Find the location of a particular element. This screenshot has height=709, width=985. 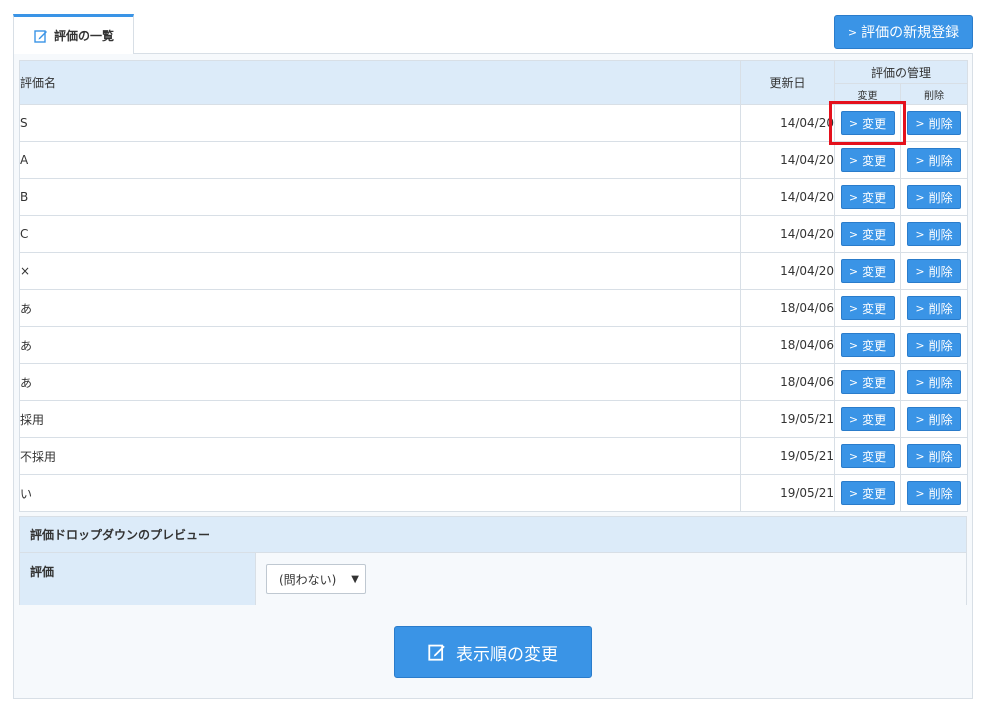

new-rating-button: > 評価の新規登録 is located at coordinates (903, 32).